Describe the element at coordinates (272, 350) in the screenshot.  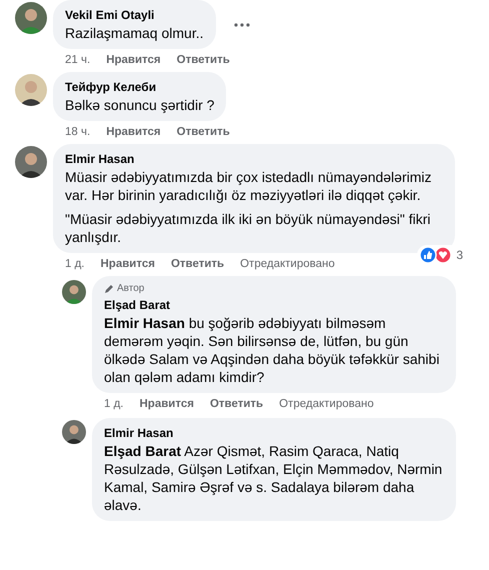
I see `comment-text: Elmir Hasan bu şoğərib ədəbiyyatı bilməsəm demərəm yəqin. Sən bilirsənsə de, lütfən, bu gün ölkədə Salam və Aqşindən daha böyük təfəkkür sahibi olan qələm adamı kimdir?` at that location.